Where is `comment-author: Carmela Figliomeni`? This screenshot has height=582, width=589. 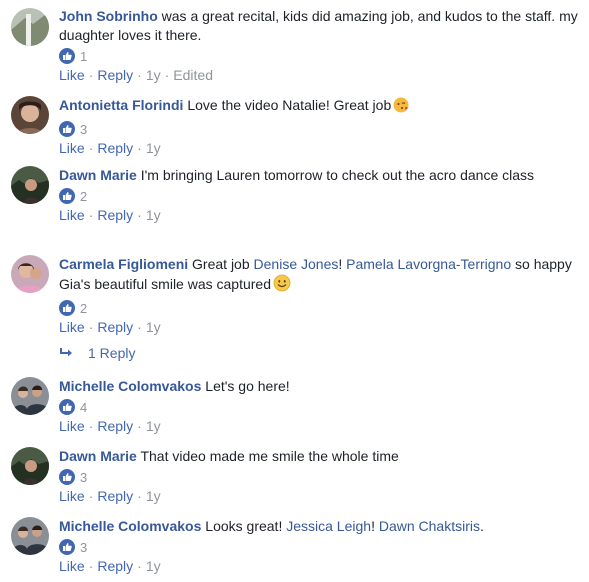
comment-author: Carmela Figliomeni is located at coordinates (123, 264).